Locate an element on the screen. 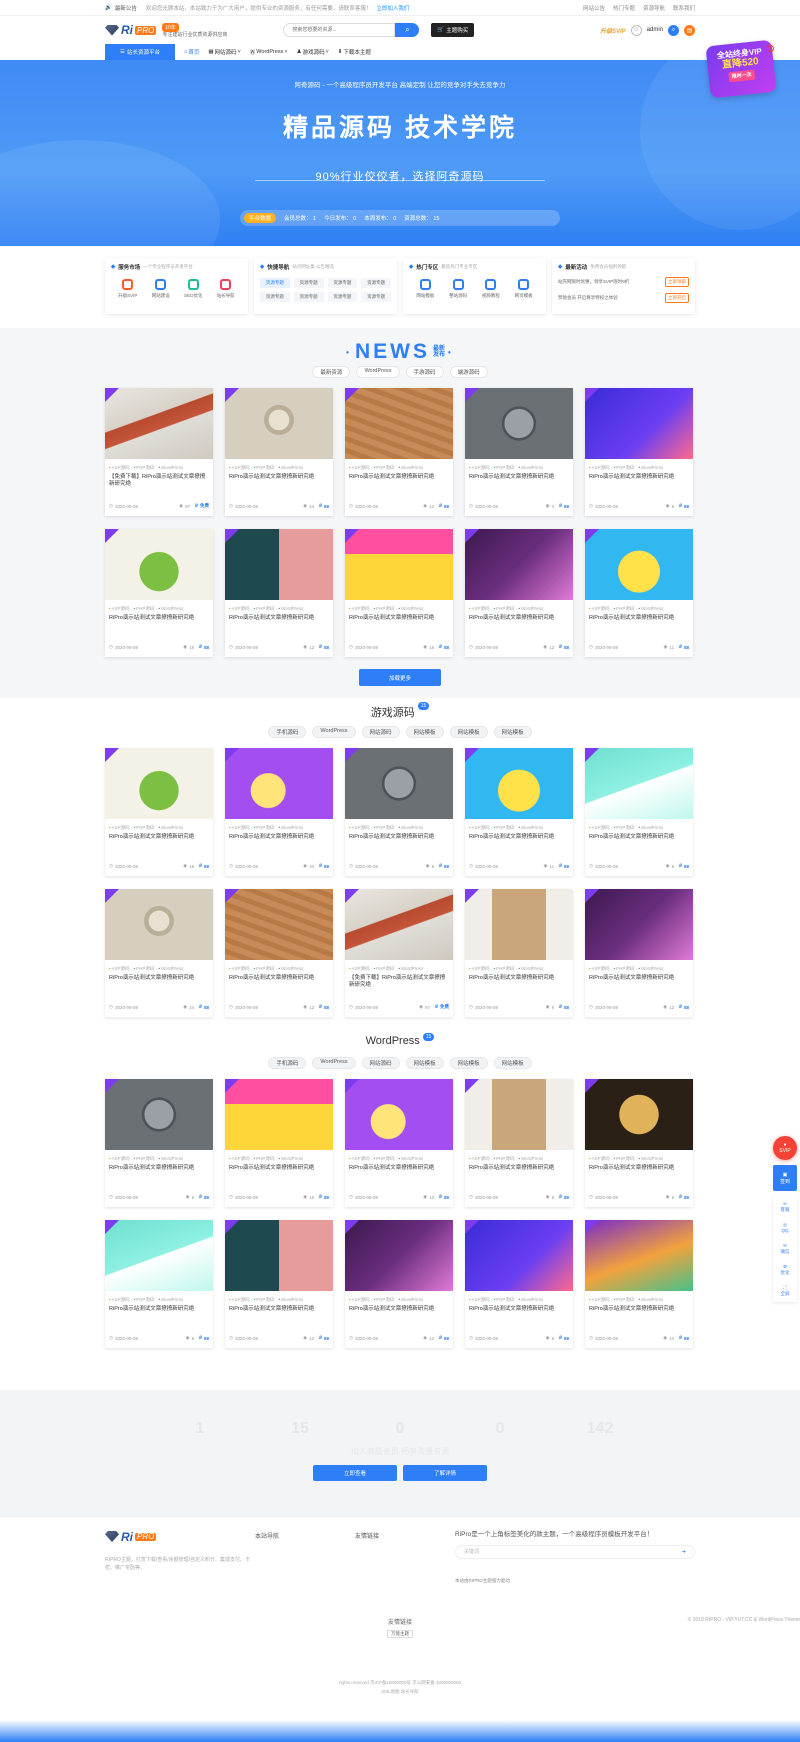  service-link: 站长导航 is located at coordinates (226, 289).